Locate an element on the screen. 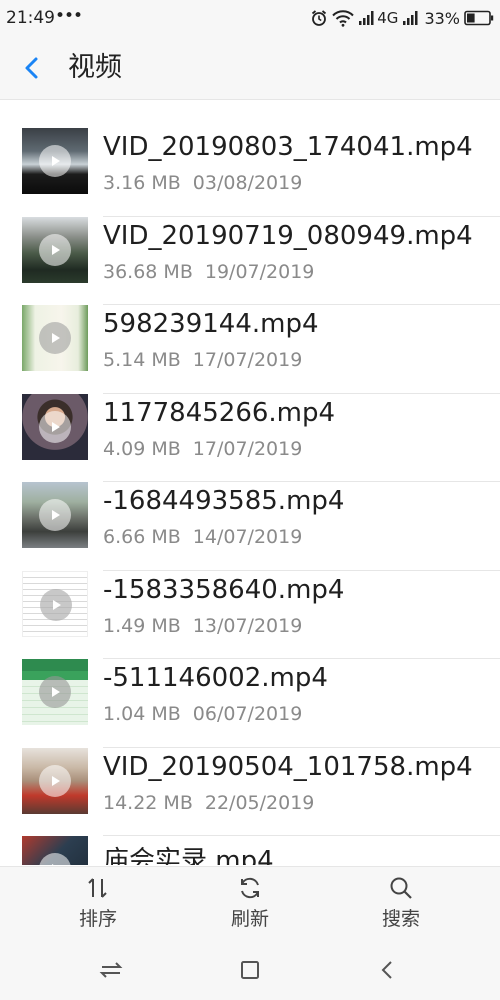  video-name: 庙会实录.mp4 is located at coordinates (188, 855).